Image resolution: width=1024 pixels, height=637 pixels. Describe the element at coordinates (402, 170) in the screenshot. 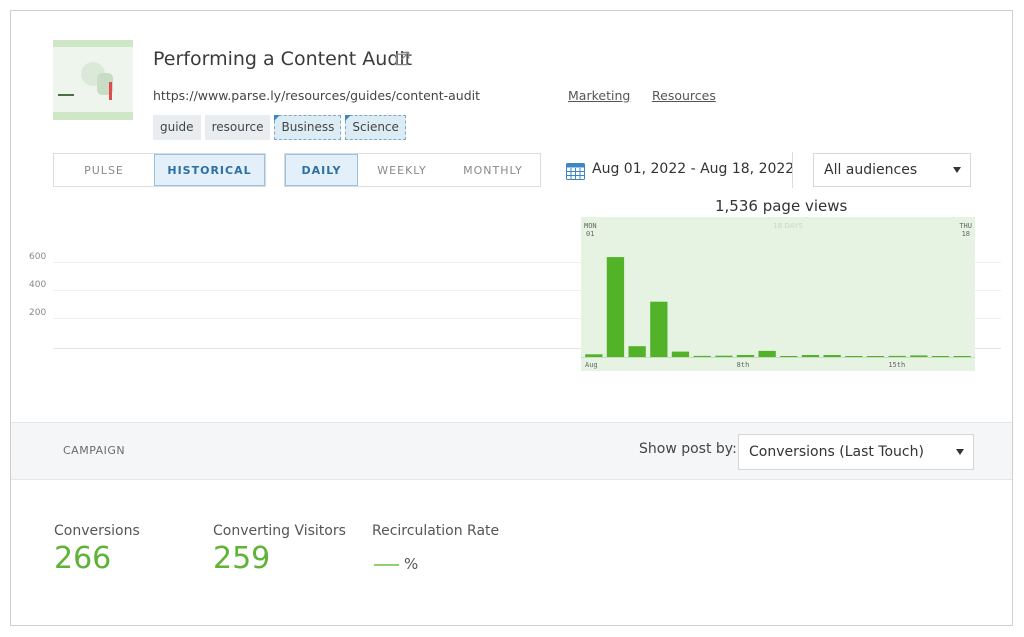

I see `tab-weekly: WEEKLY` at that location.